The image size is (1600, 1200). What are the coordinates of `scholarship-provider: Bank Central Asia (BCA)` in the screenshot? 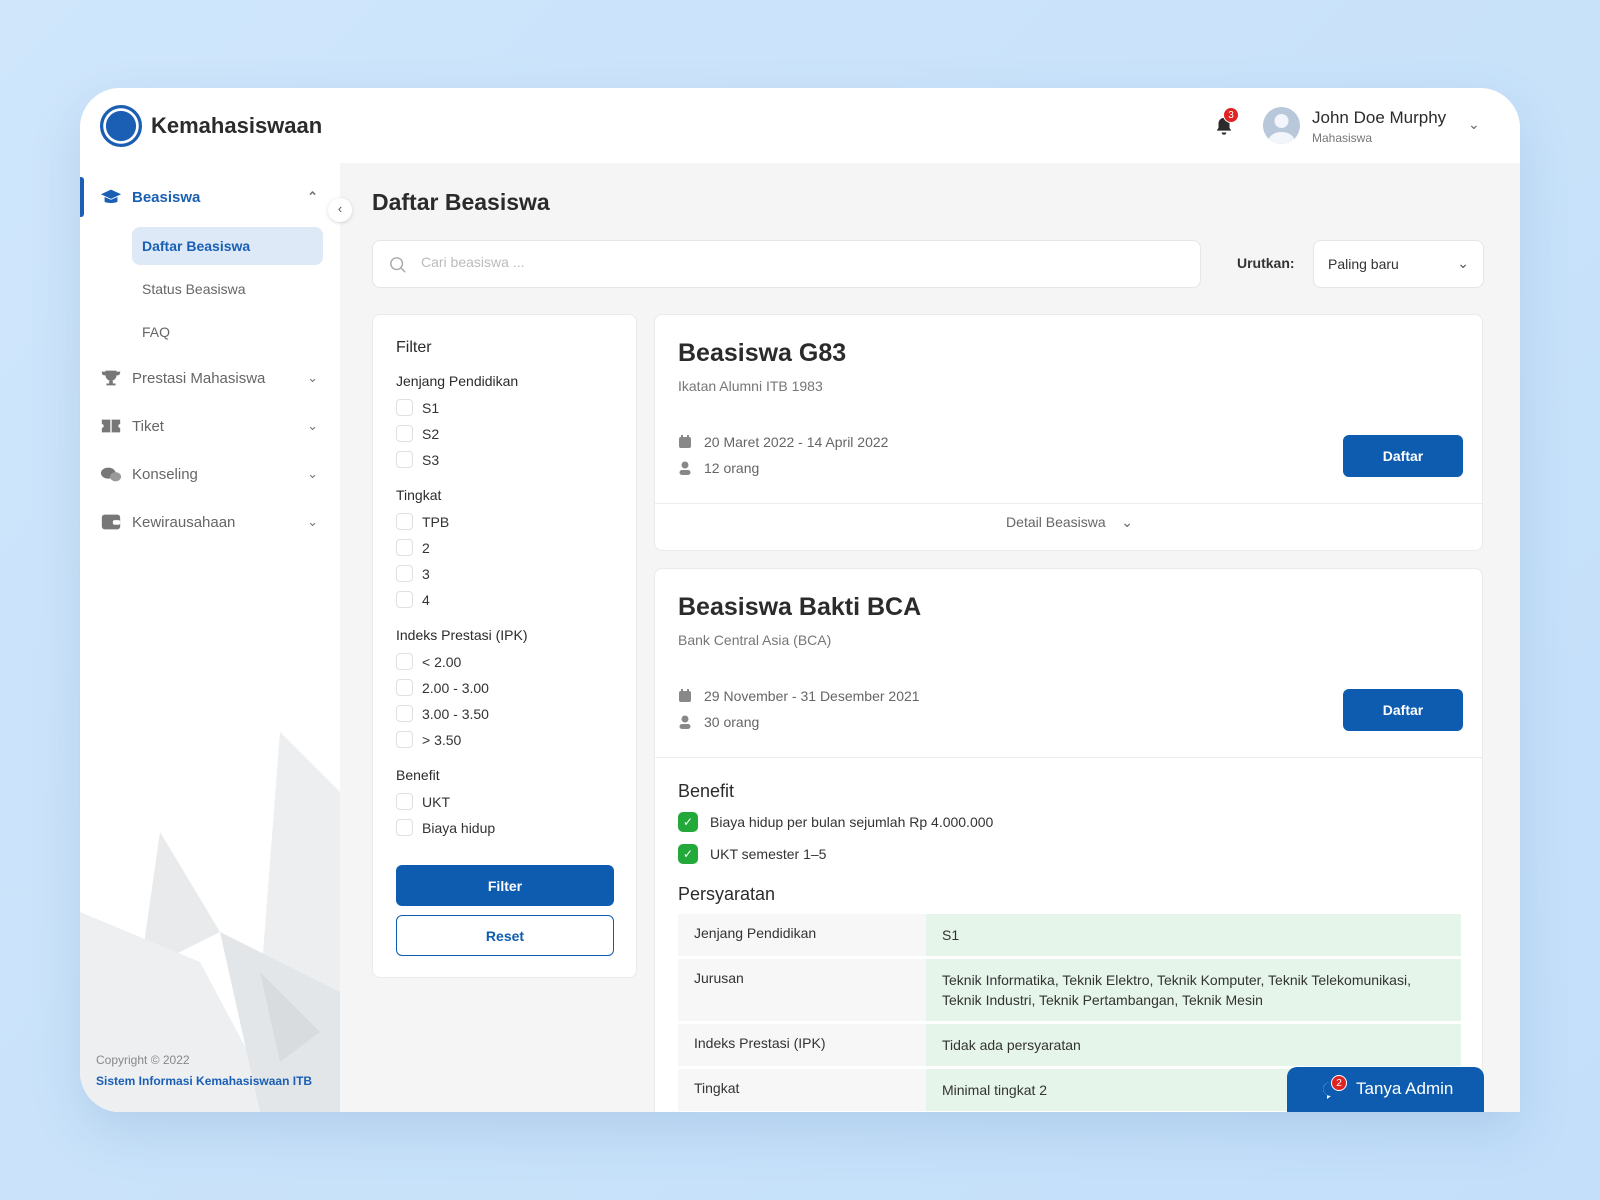 It's located at (755, 640).